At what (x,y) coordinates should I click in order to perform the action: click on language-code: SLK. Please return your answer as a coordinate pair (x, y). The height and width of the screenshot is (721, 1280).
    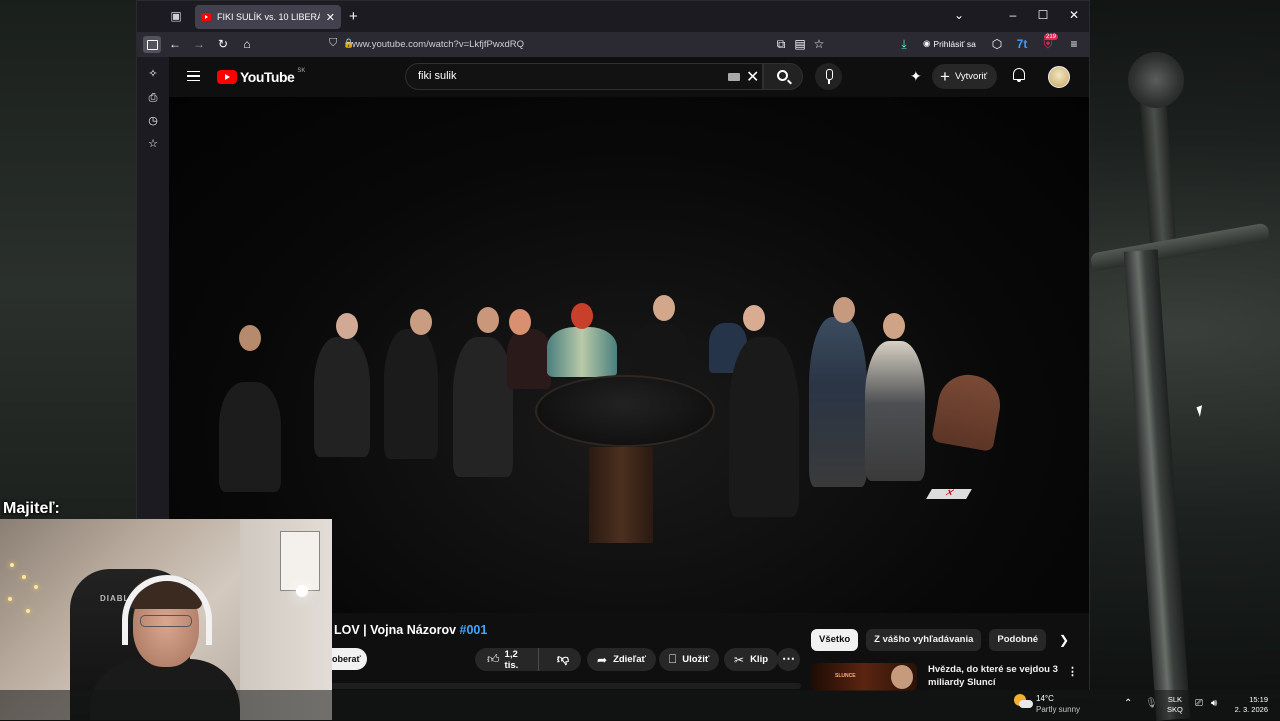
    Looking at the image, I should click on (1175, 700).